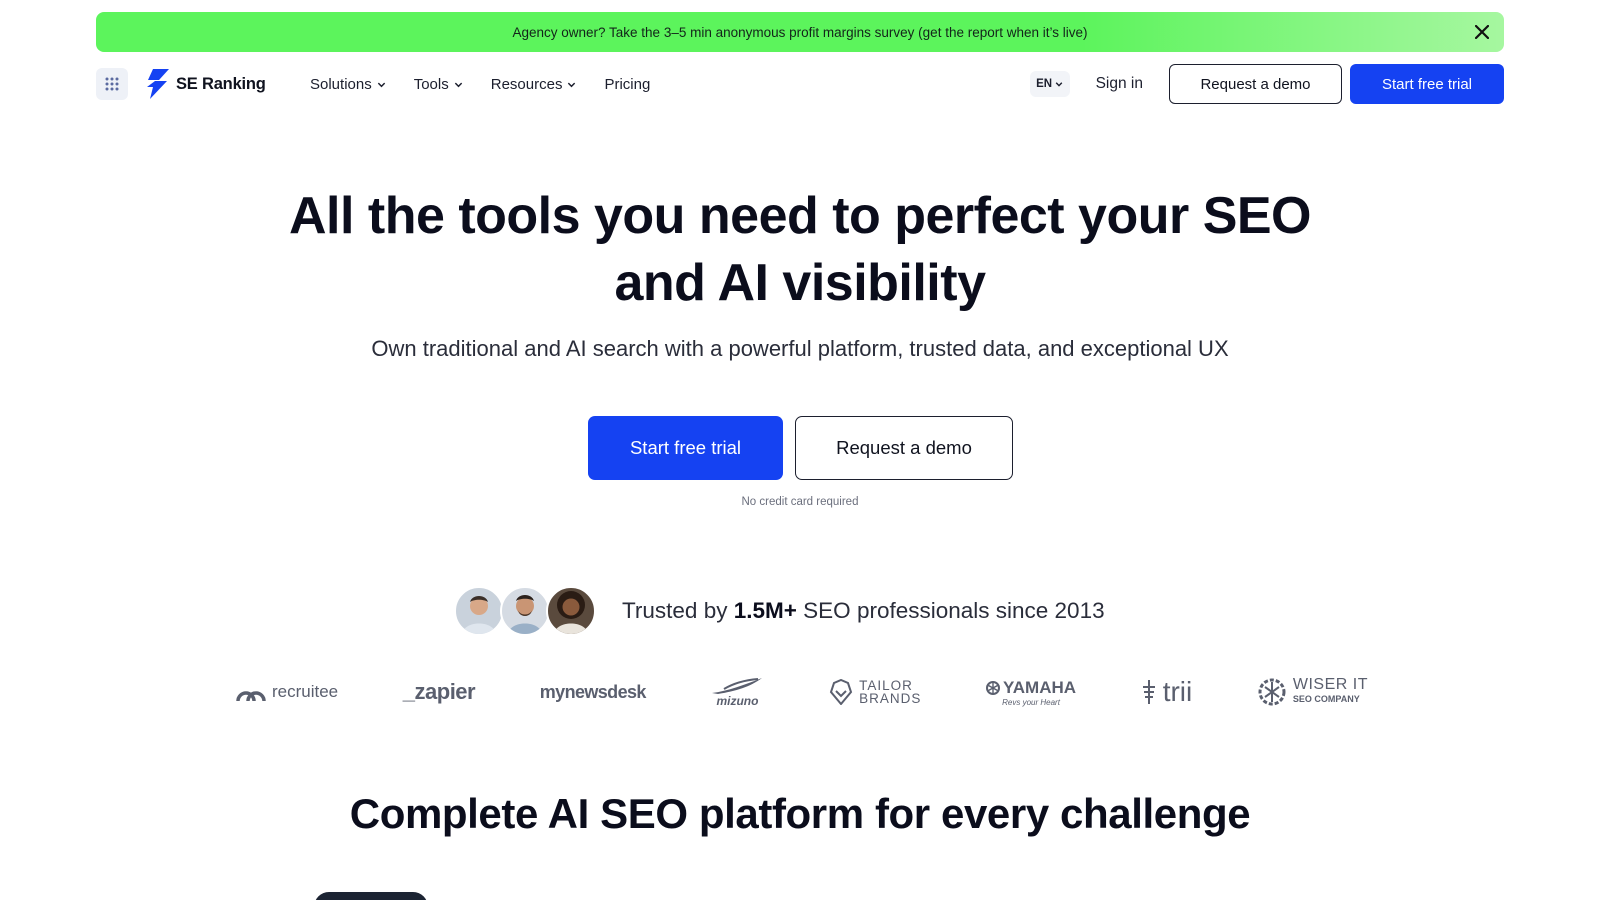  I want to click on language-selector: EN, so click(1049, 84).